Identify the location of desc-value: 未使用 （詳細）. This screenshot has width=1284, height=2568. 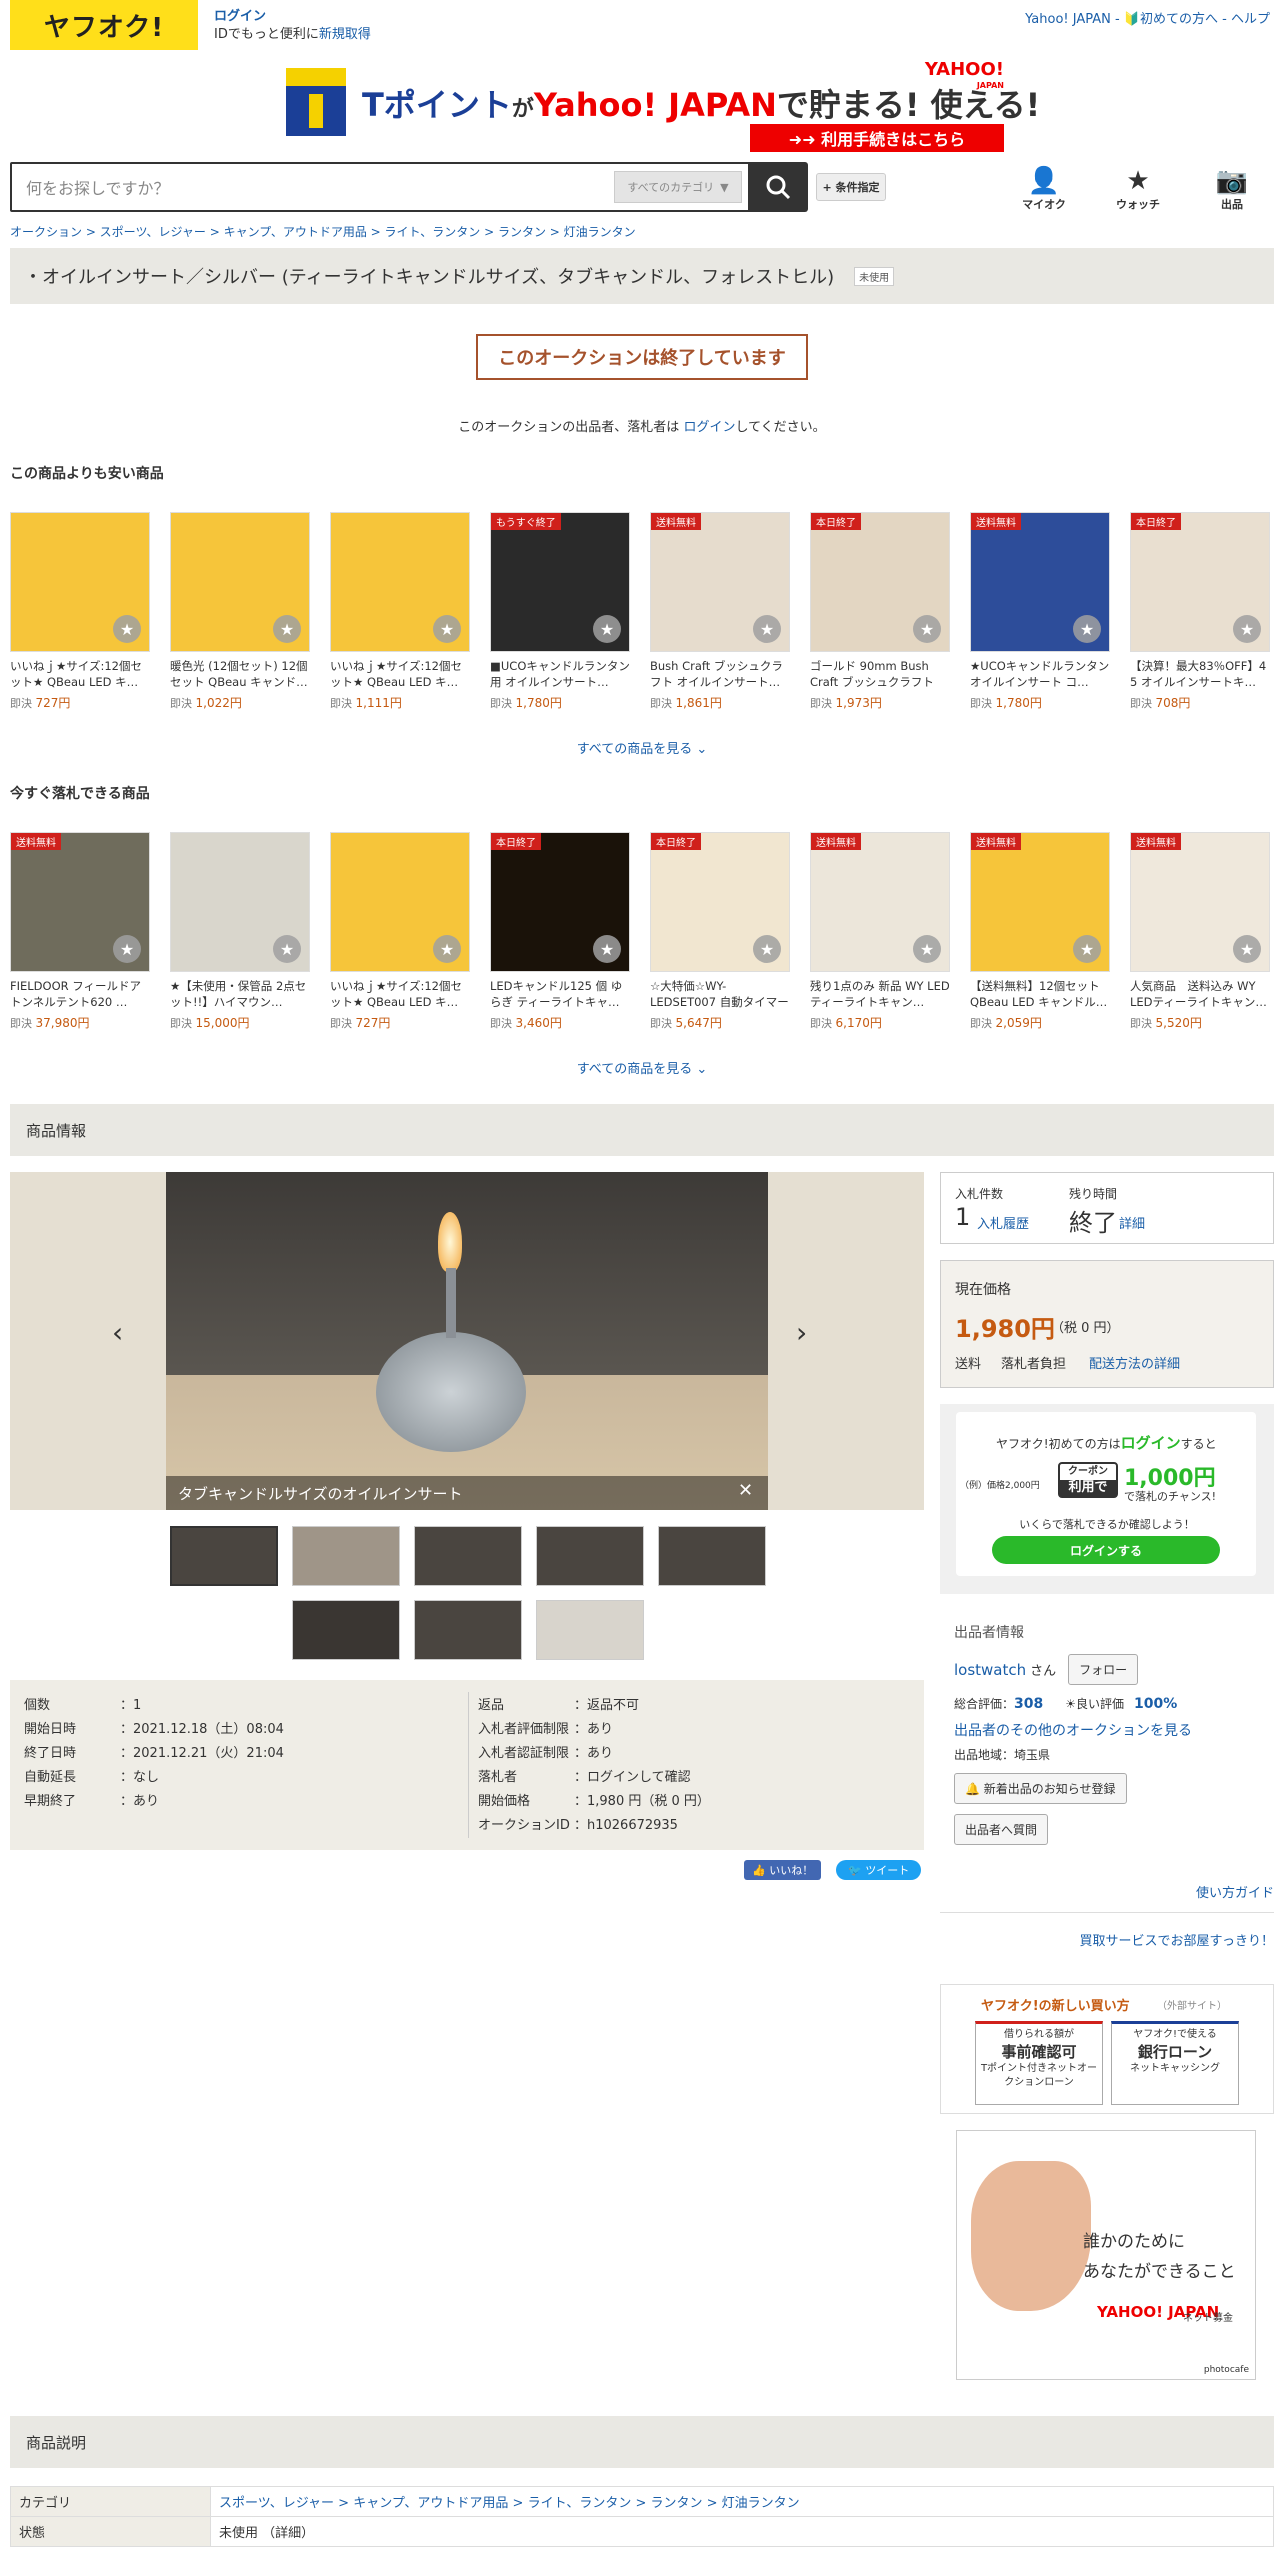
(742, 2531).